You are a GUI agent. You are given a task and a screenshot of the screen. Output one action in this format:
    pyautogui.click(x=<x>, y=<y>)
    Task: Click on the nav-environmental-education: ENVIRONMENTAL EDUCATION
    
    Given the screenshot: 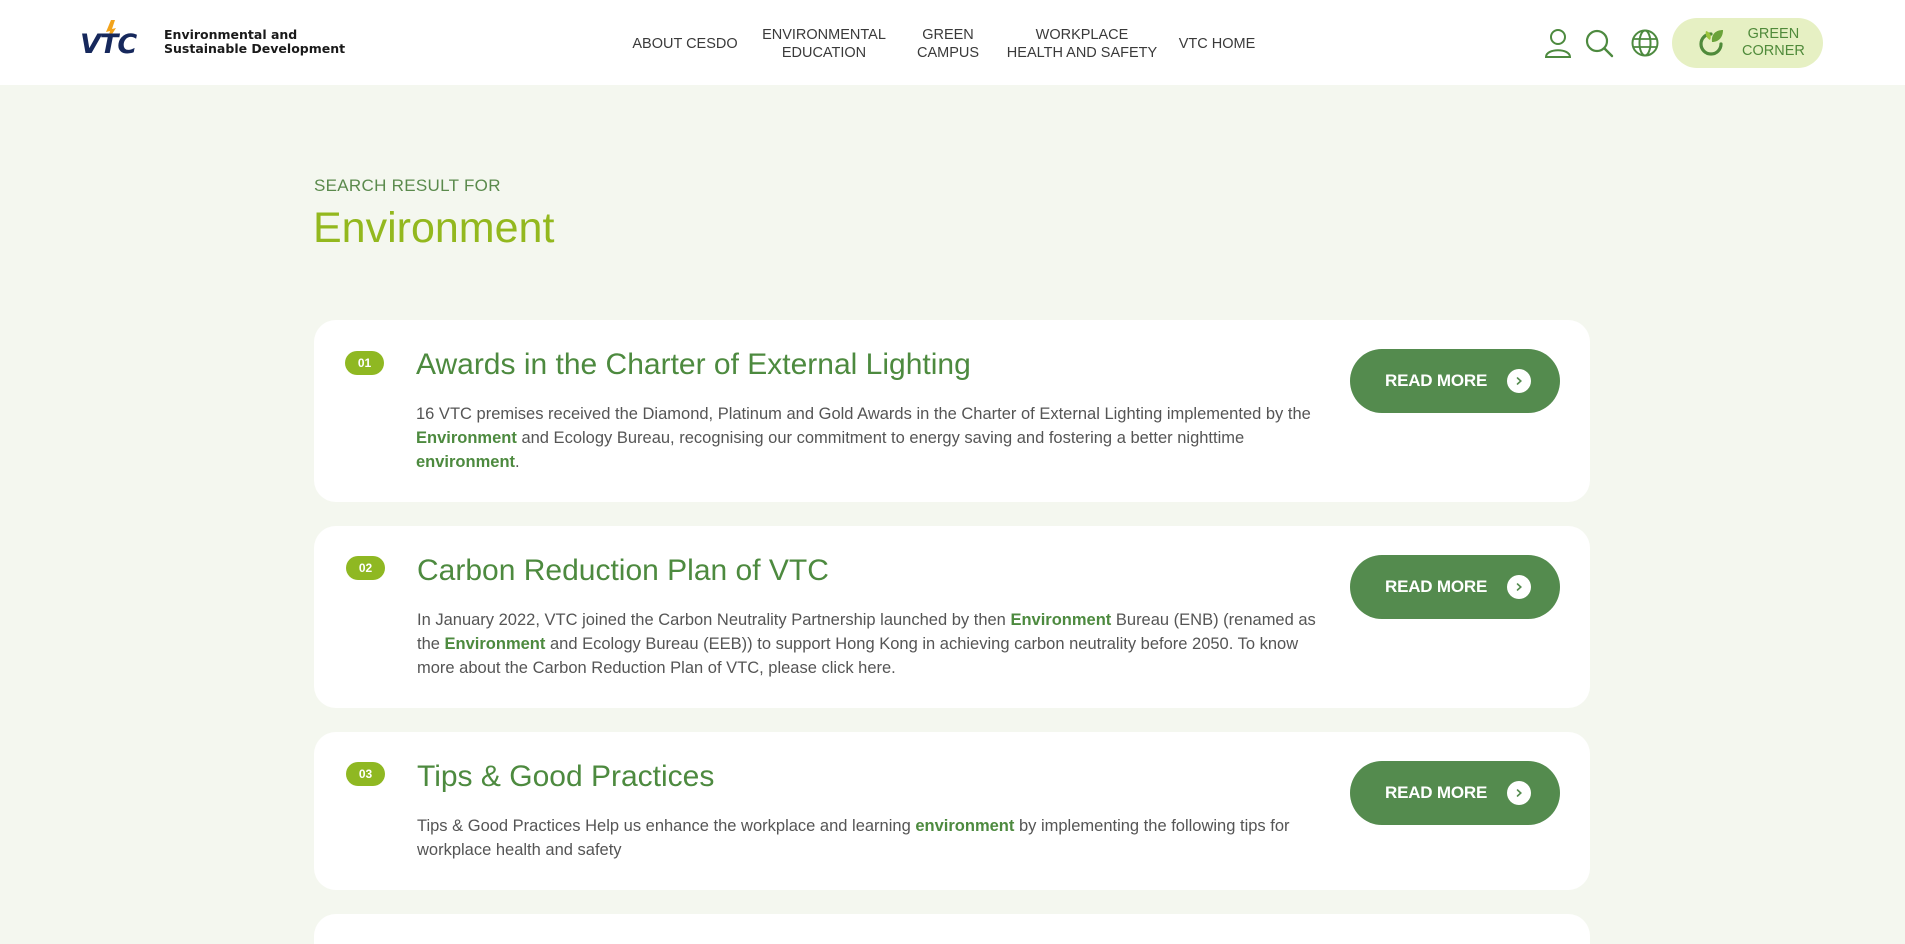 What is the action you would take?
    pyautogui.click(x=824, y=44)
    